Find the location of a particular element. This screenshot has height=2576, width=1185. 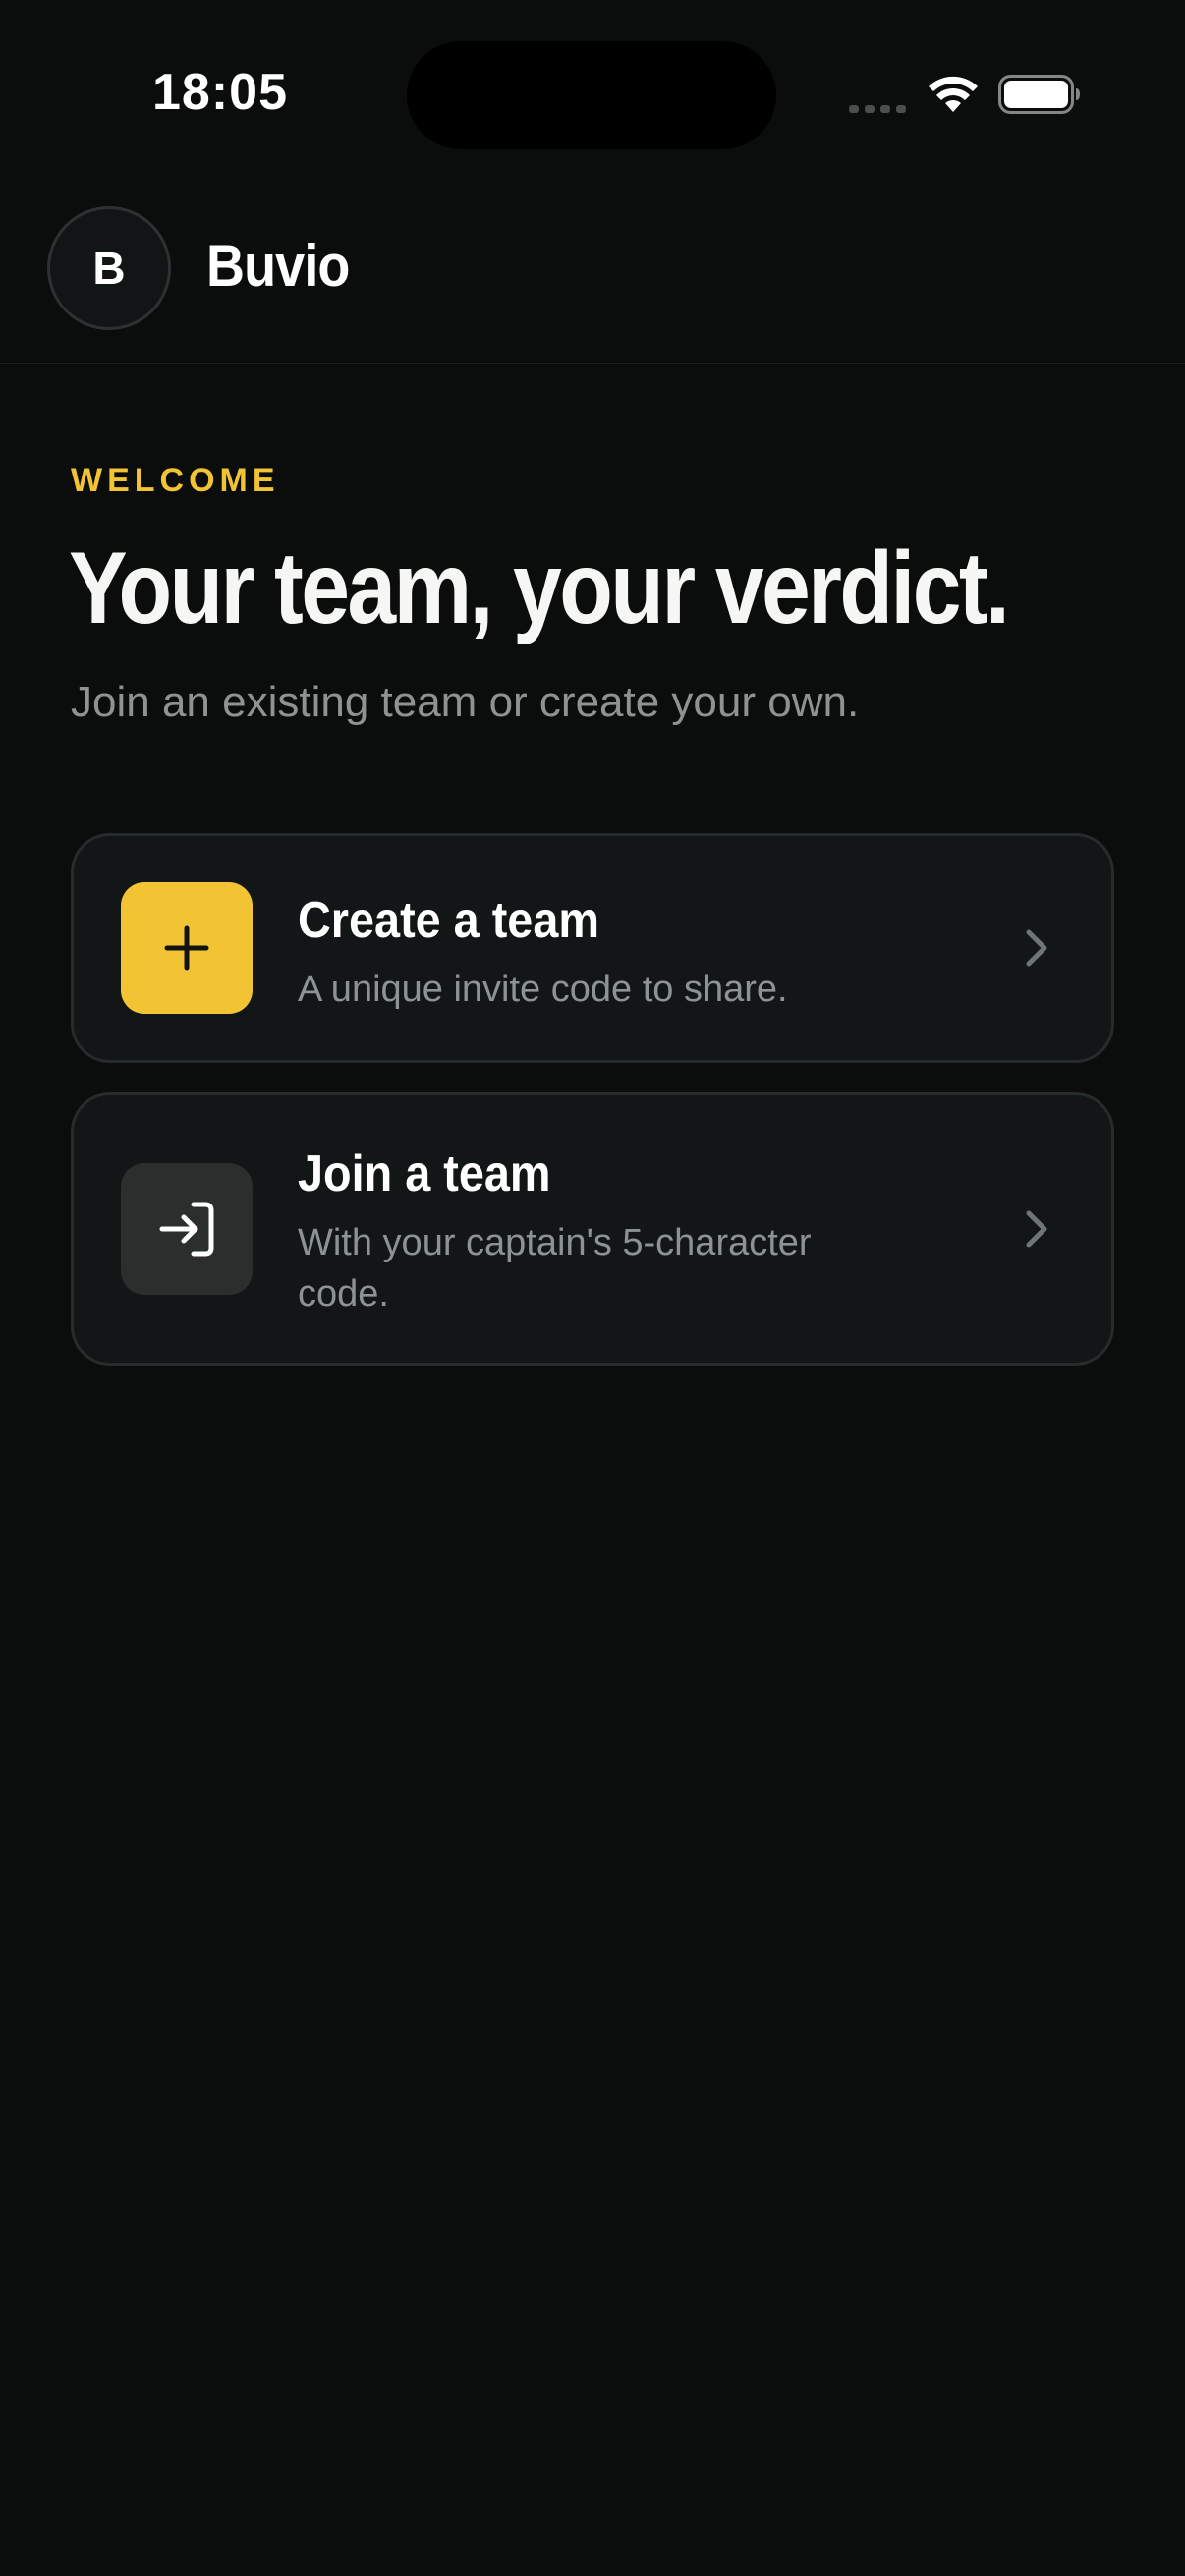

create-team-title: Create a team is located at coordinates (448, 920).